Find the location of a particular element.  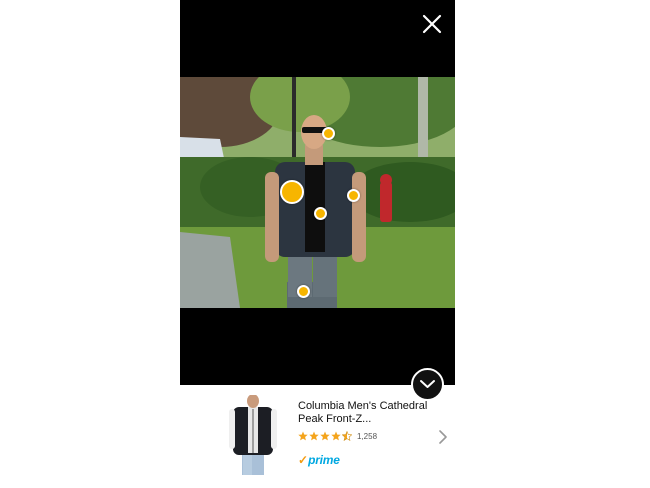

product-rating: 1,258 is located at coordinates (337, 436).